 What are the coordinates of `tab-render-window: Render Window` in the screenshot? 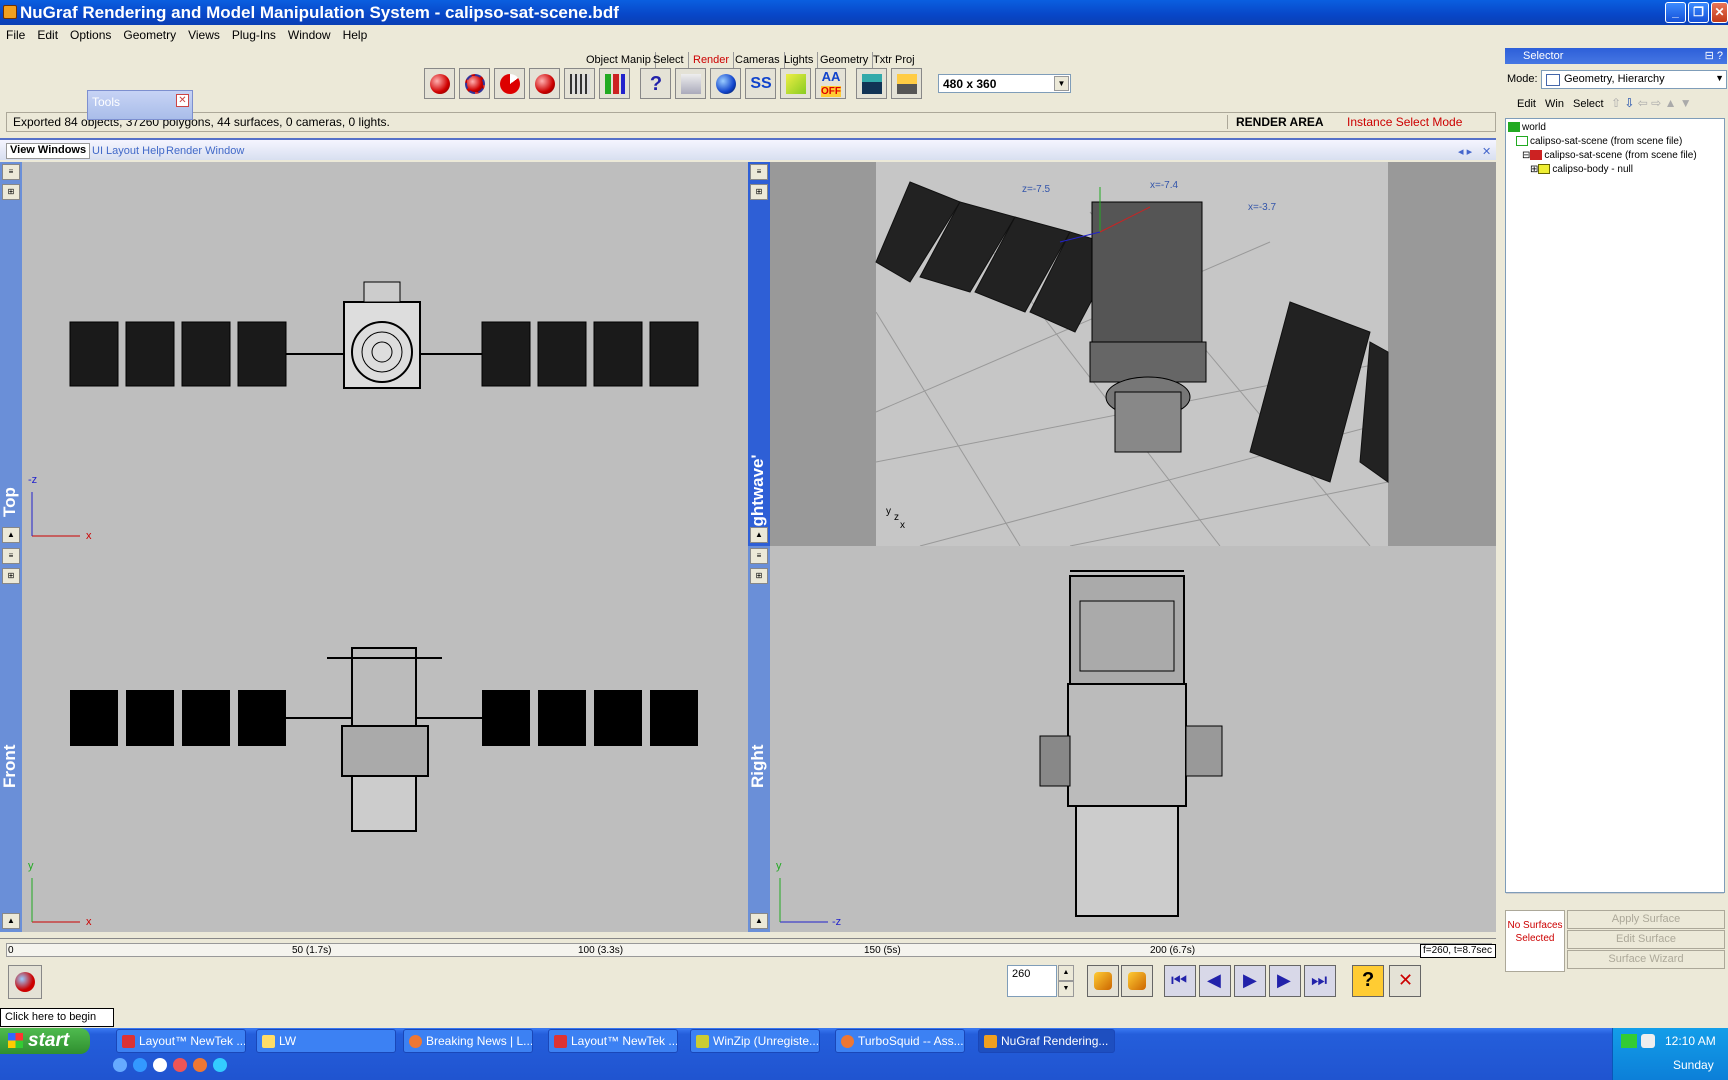 It's located at (205, 151).